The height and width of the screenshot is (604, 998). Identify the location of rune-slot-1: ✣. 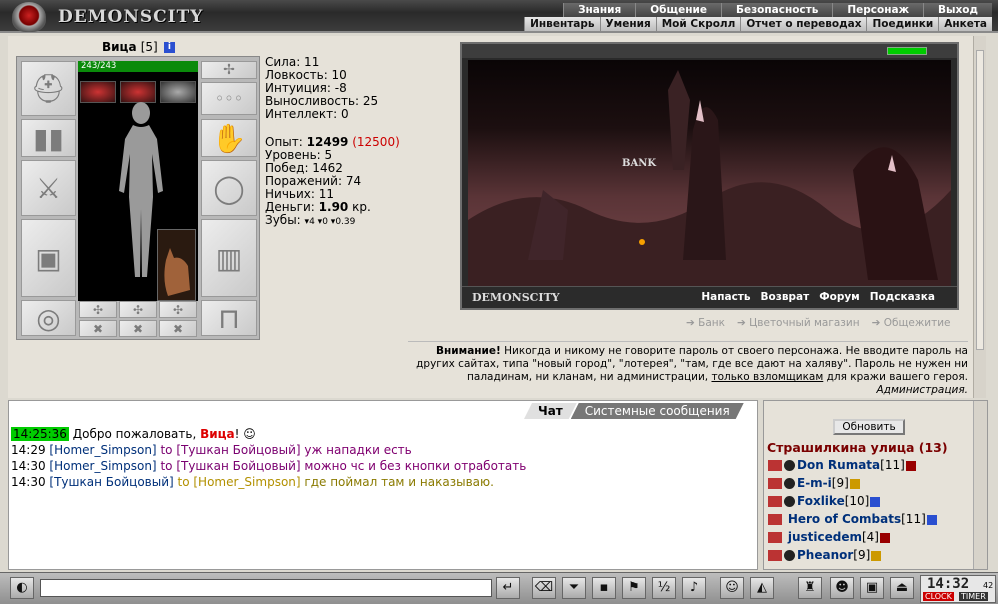
(98, 309).